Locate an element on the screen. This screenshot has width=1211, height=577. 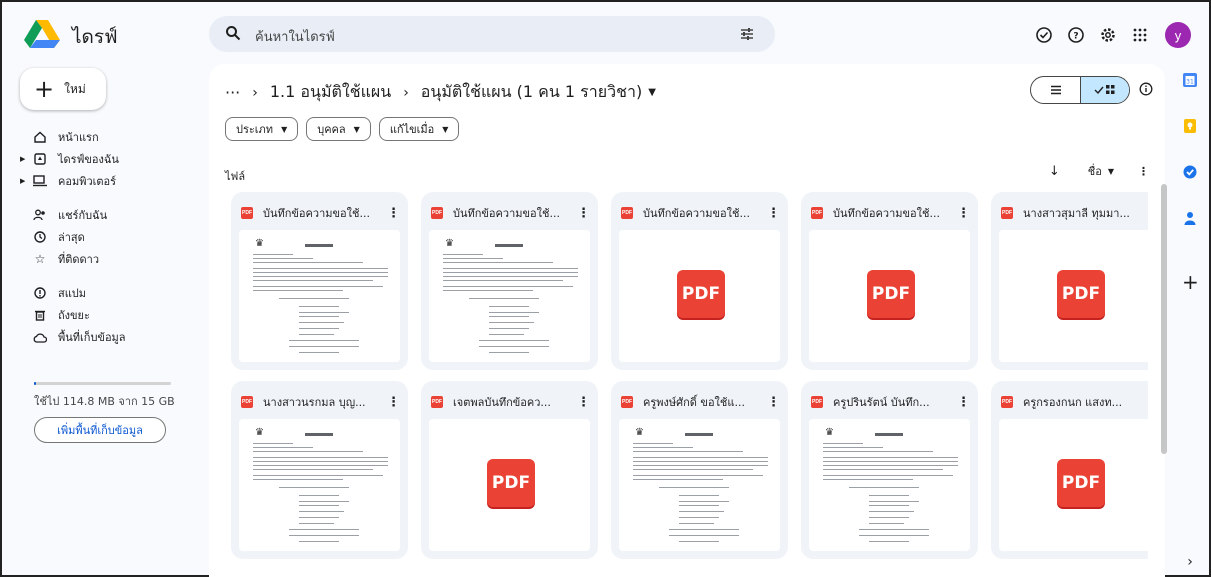
add-addon-icon: + is located at coordinates (1190, 282).